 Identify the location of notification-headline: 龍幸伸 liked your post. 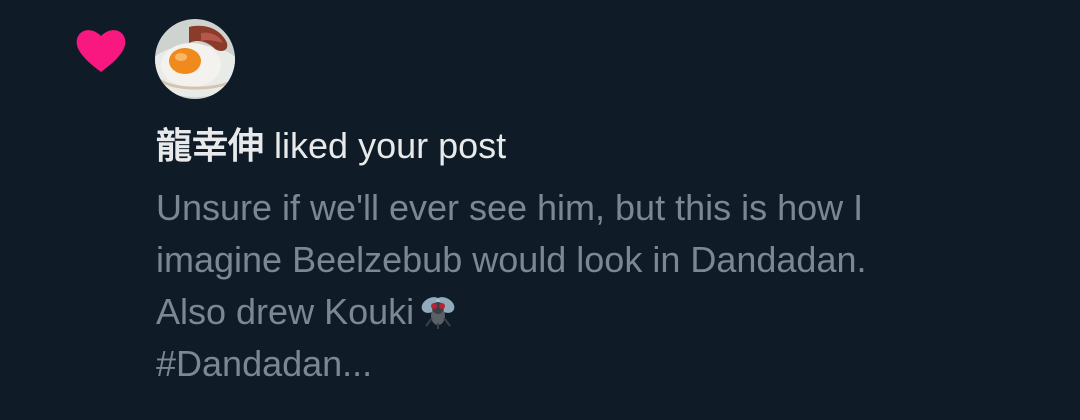
(331, 146).